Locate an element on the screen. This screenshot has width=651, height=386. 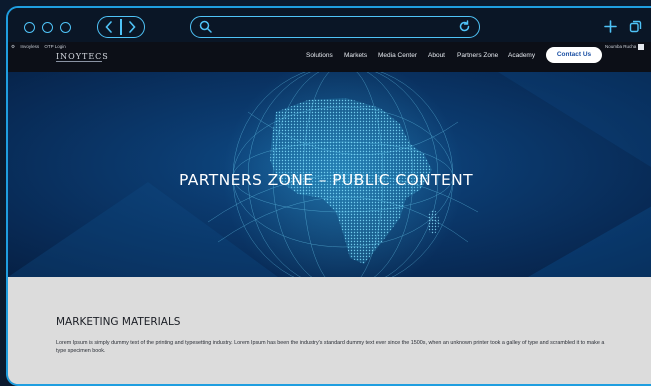
nav-item-solutions: Solutions is located at coordinates (319, 55).